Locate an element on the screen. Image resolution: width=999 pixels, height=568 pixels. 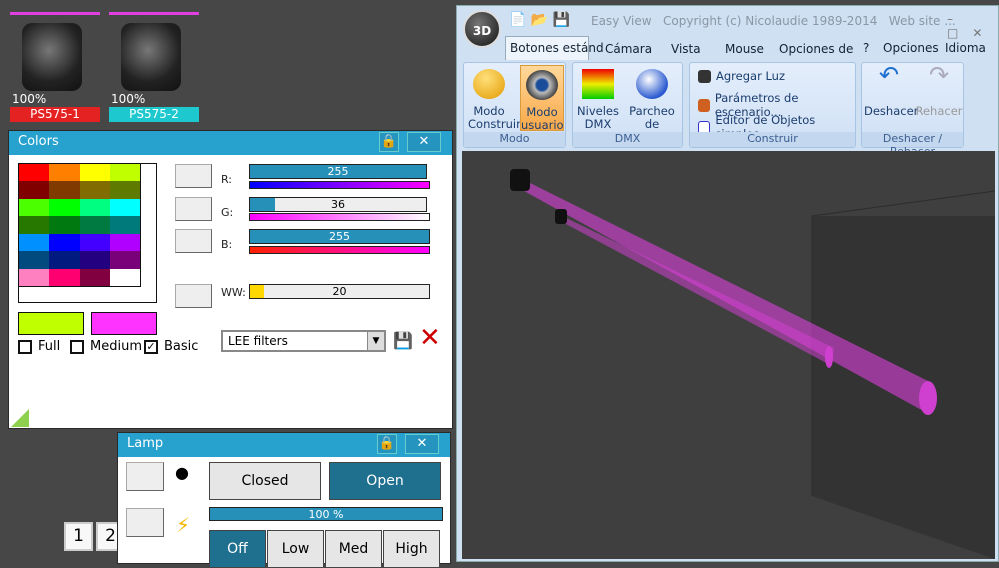
idioma-menu: Idioma is located at coordinates (965, 48).